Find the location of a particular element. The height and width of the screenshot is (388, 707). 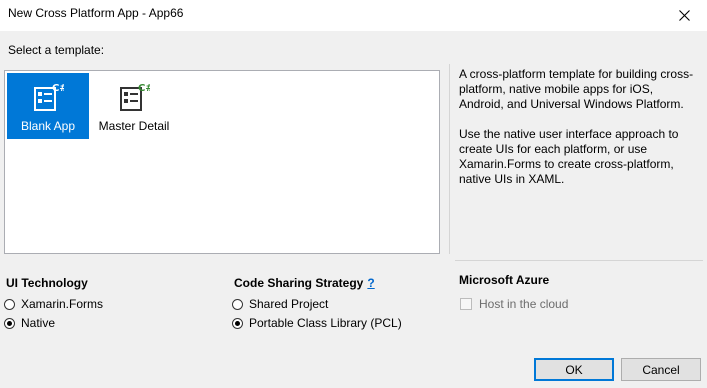

radio-xamarin-forms: Xamarin.Forms is located at coordinates (53, 304).